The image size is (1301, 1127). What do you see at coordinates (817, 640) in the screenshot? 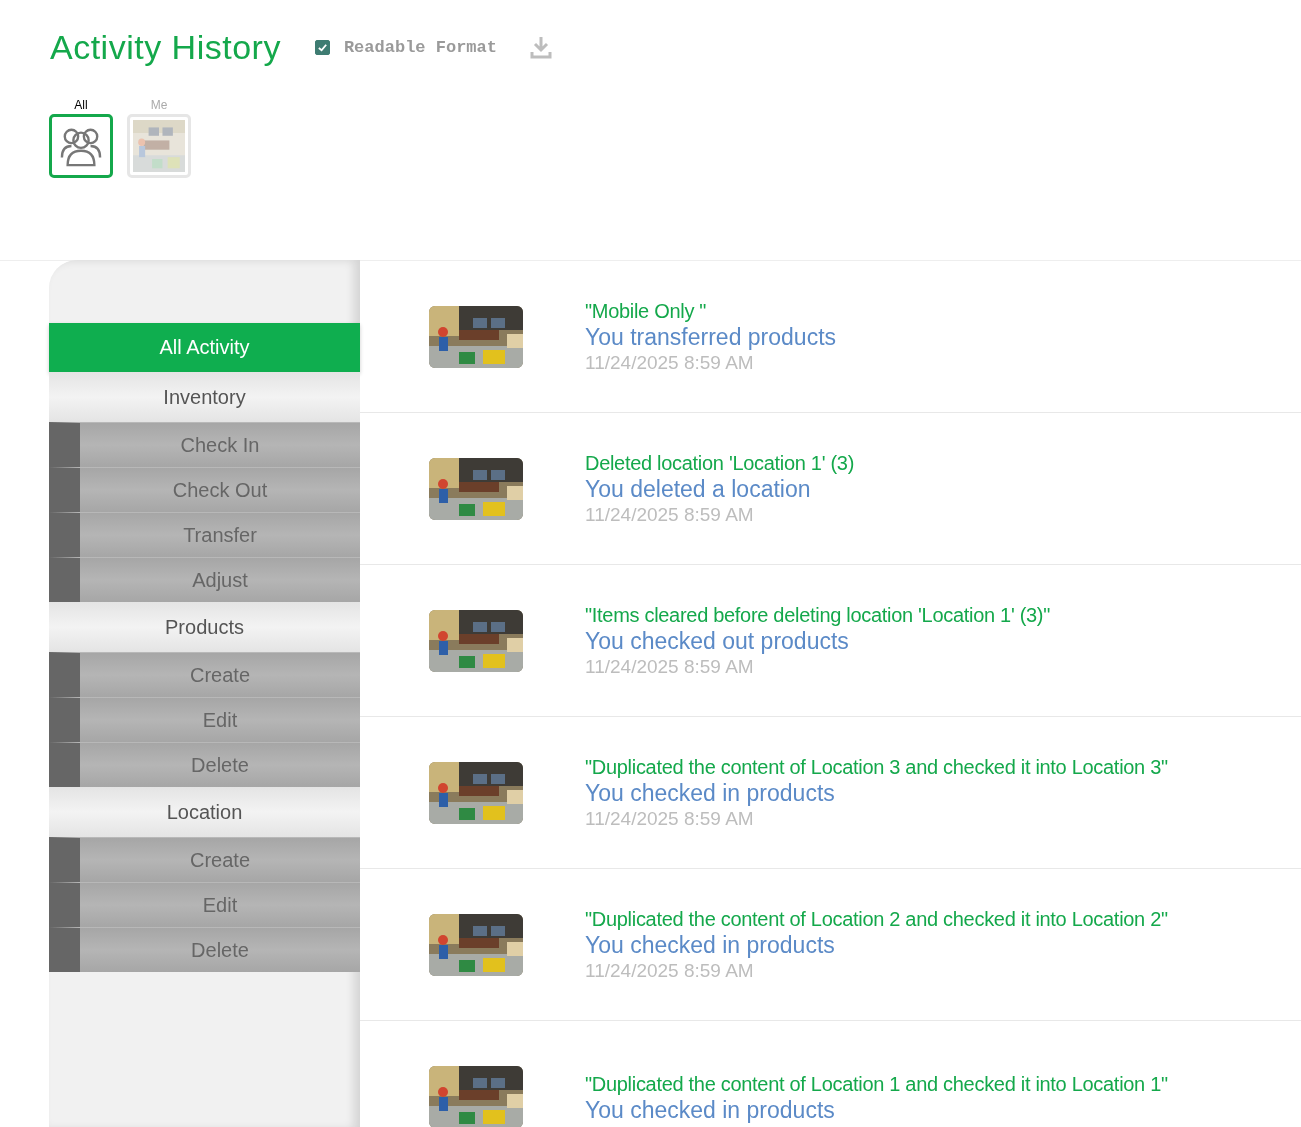
I see `activity-description: You checked out products` at bounding box center [817, 640].